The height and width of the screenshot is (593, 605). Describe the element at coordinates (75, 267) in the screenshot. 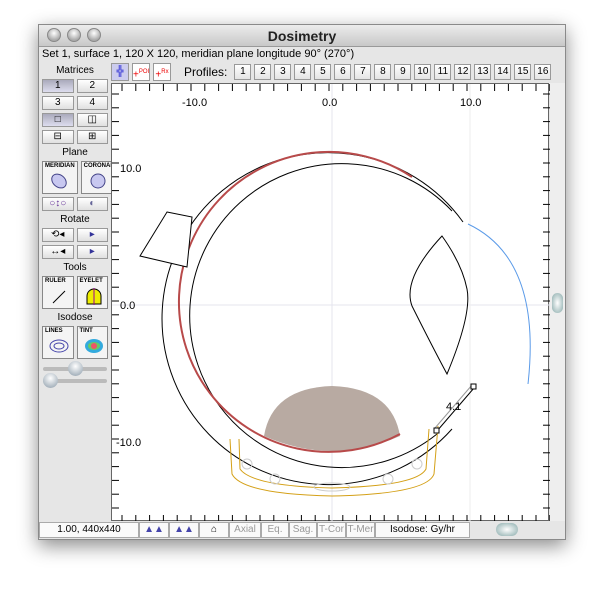

I see `tools-label: Tools` at that location.